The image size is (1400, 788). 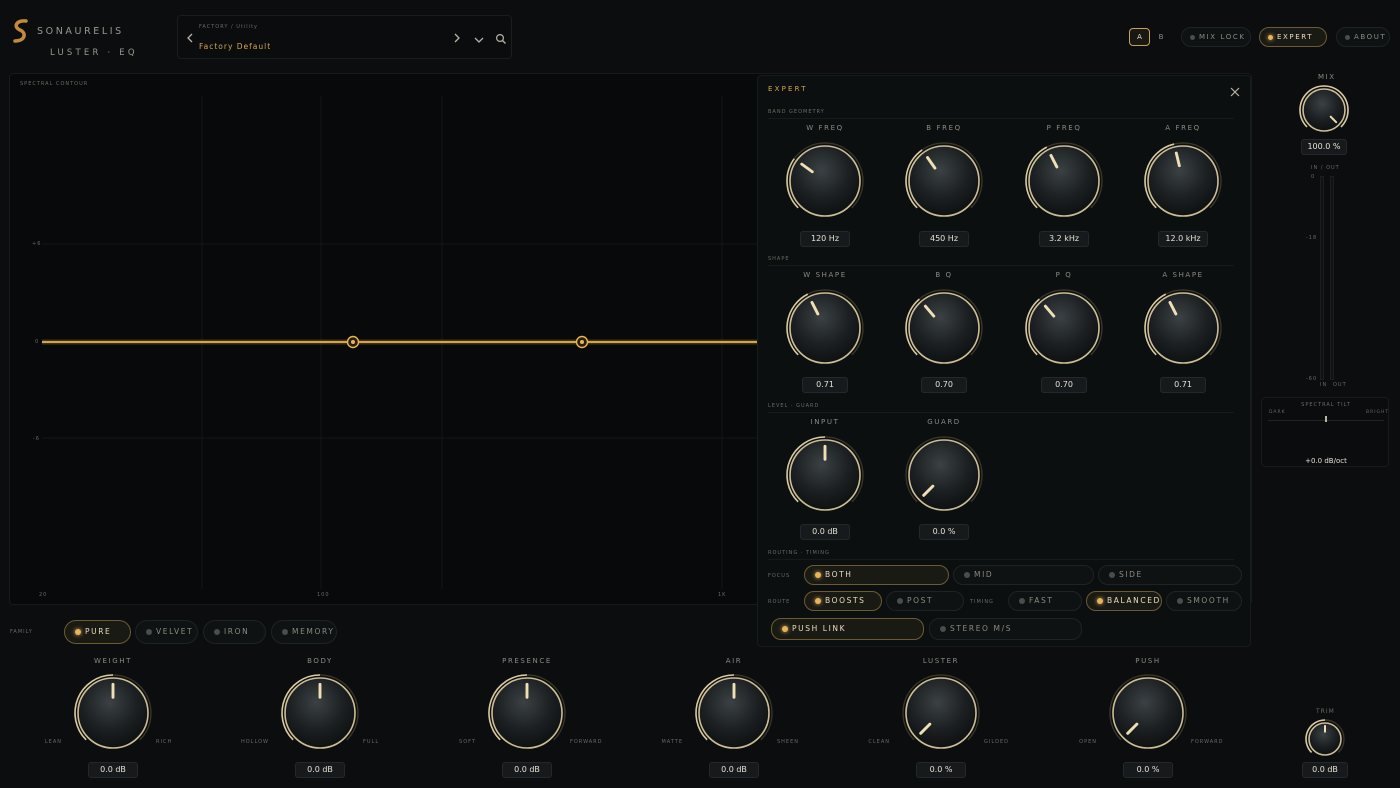 I want to click on mix-value: 100.0 %, so click(x=1324, y=147).